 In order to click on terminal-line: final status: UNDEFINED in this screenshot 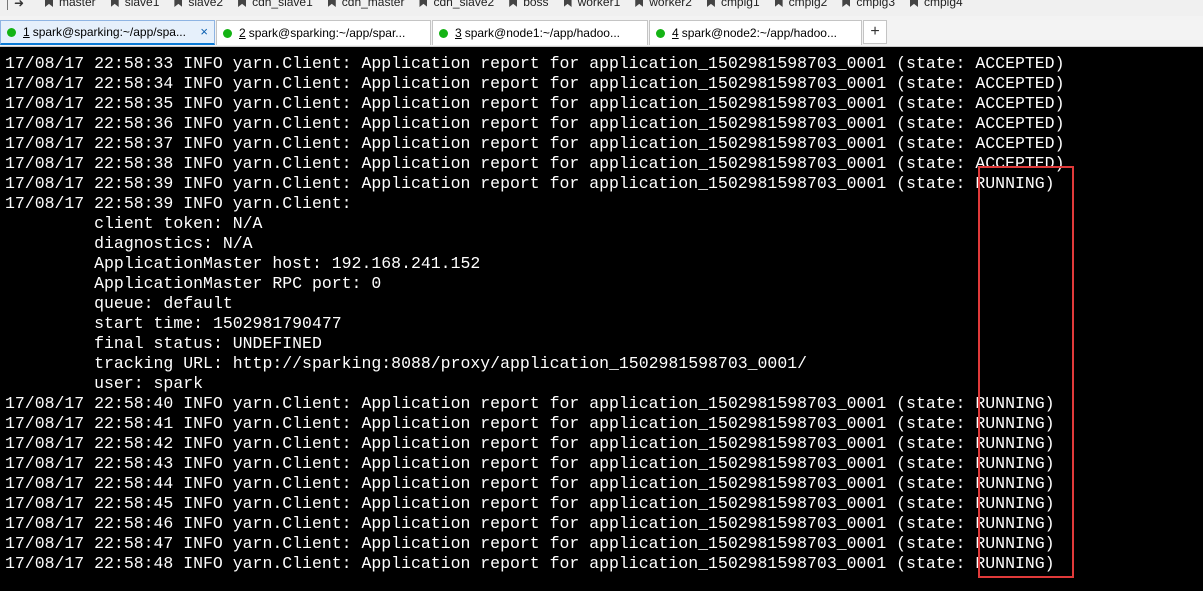, I will do `click(163, 343)`.